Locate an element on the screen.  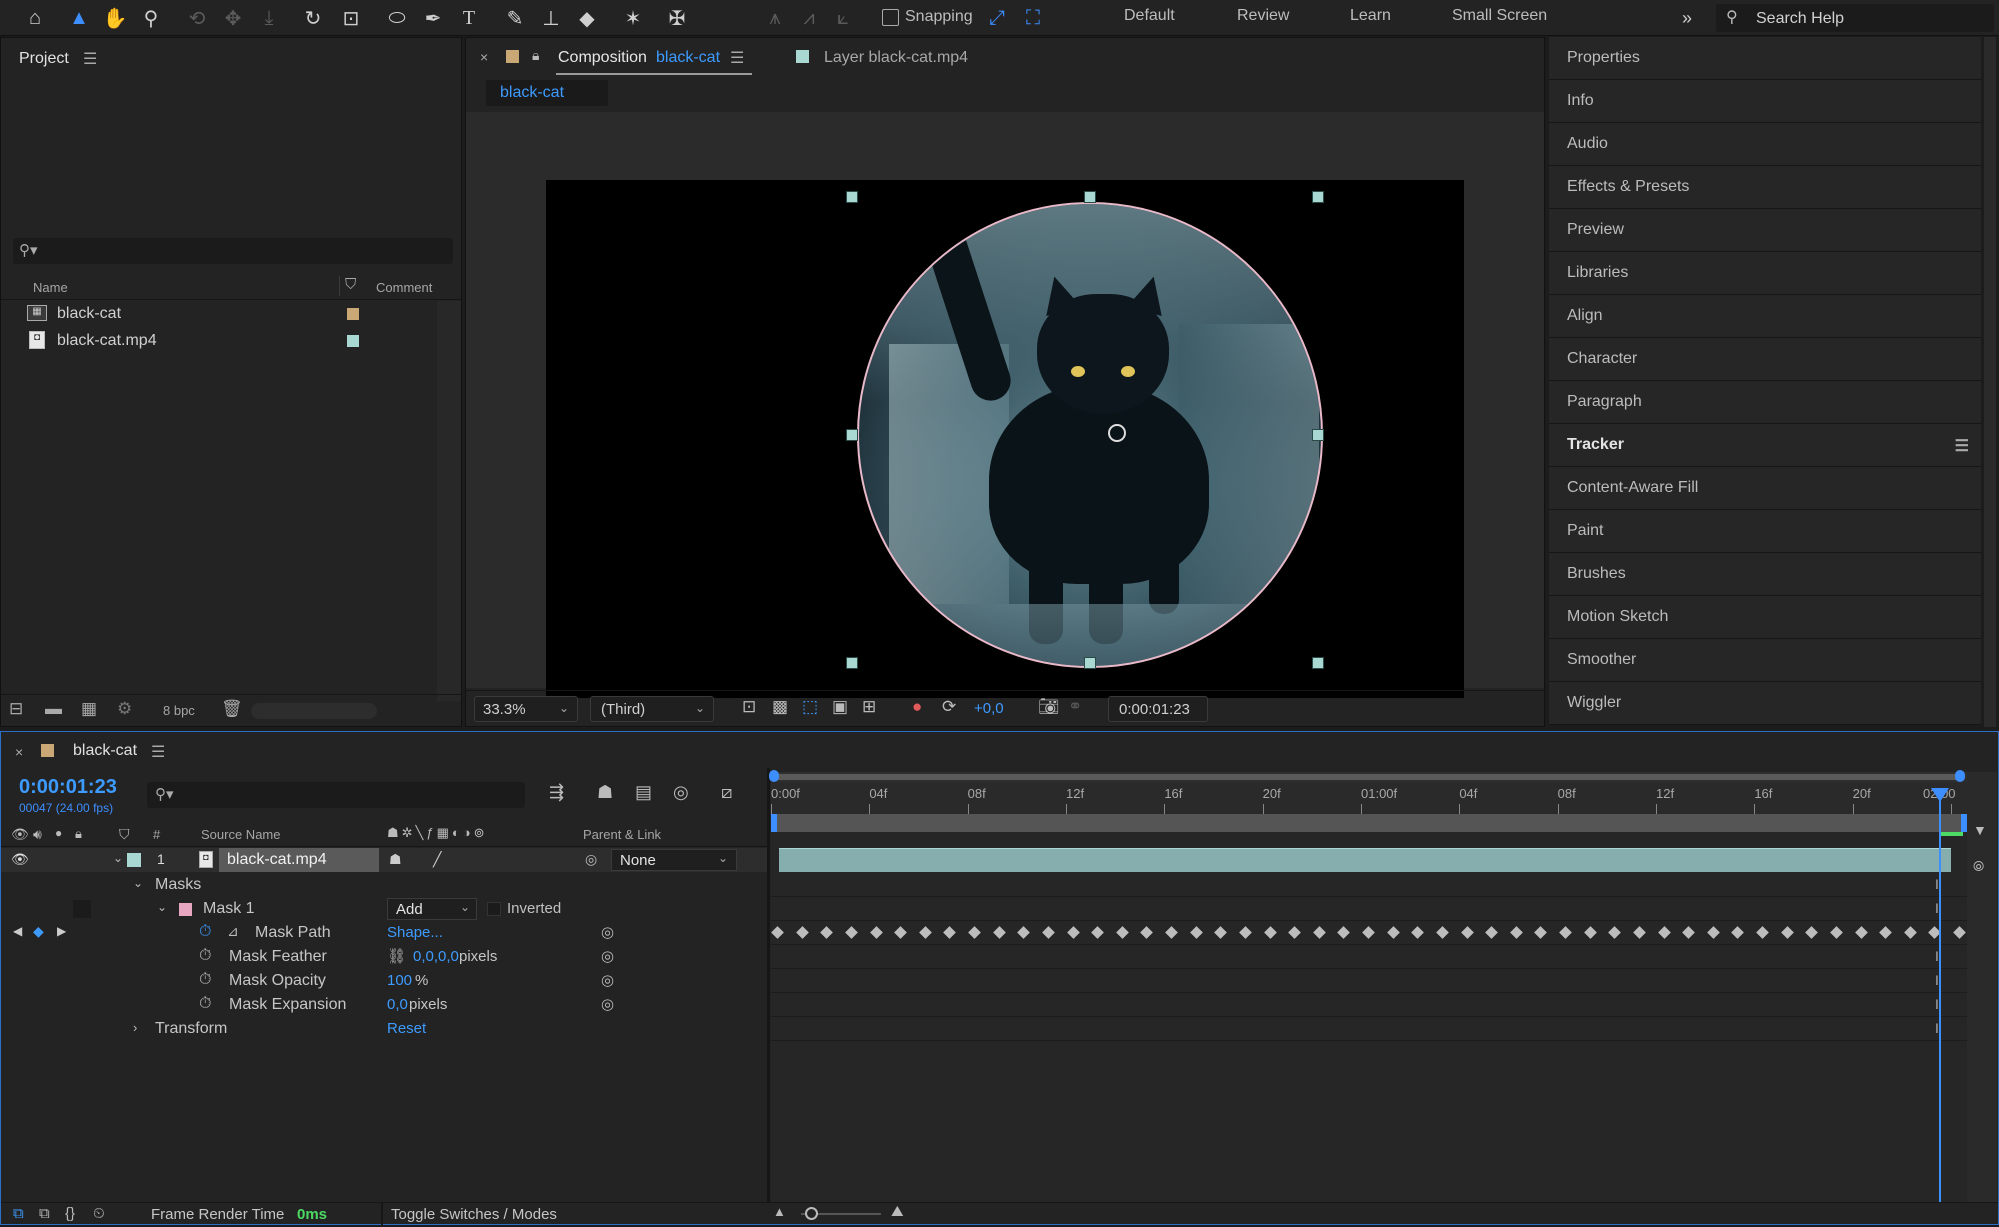
zoom-dropdown: 33.3% ⌄ is located at coordinates (526, 709).